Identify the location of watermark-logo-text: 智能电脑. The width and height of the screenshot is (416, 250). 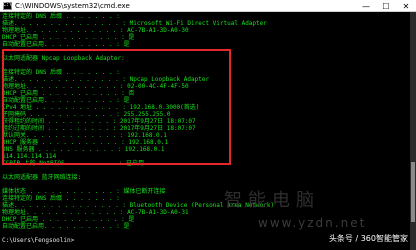
(272, 200).